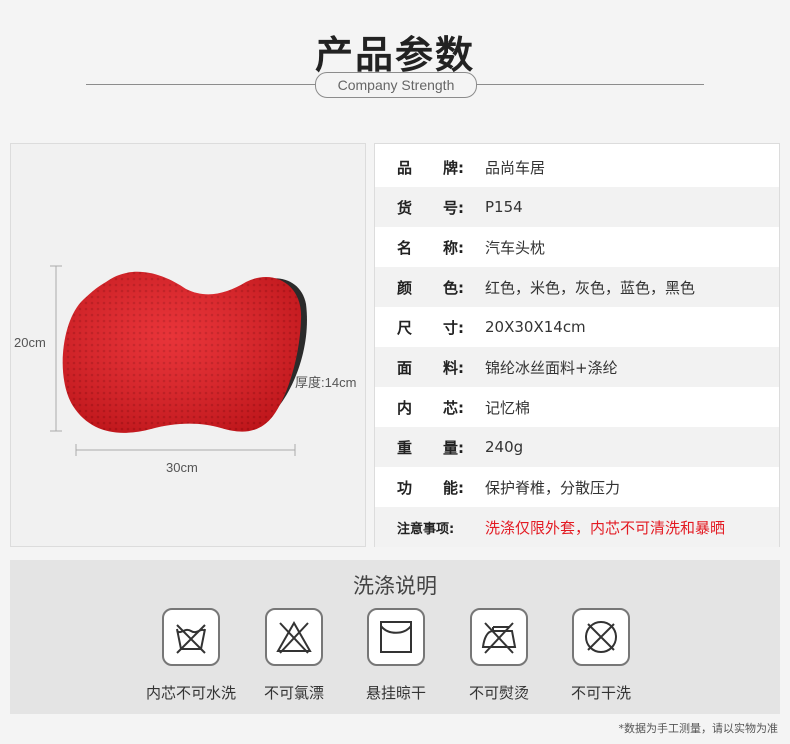 This screenshot has width=790, height=744. Describe the element at coordinates (405, 207) in the screenshot. I see `spec-key: 货` at that location.